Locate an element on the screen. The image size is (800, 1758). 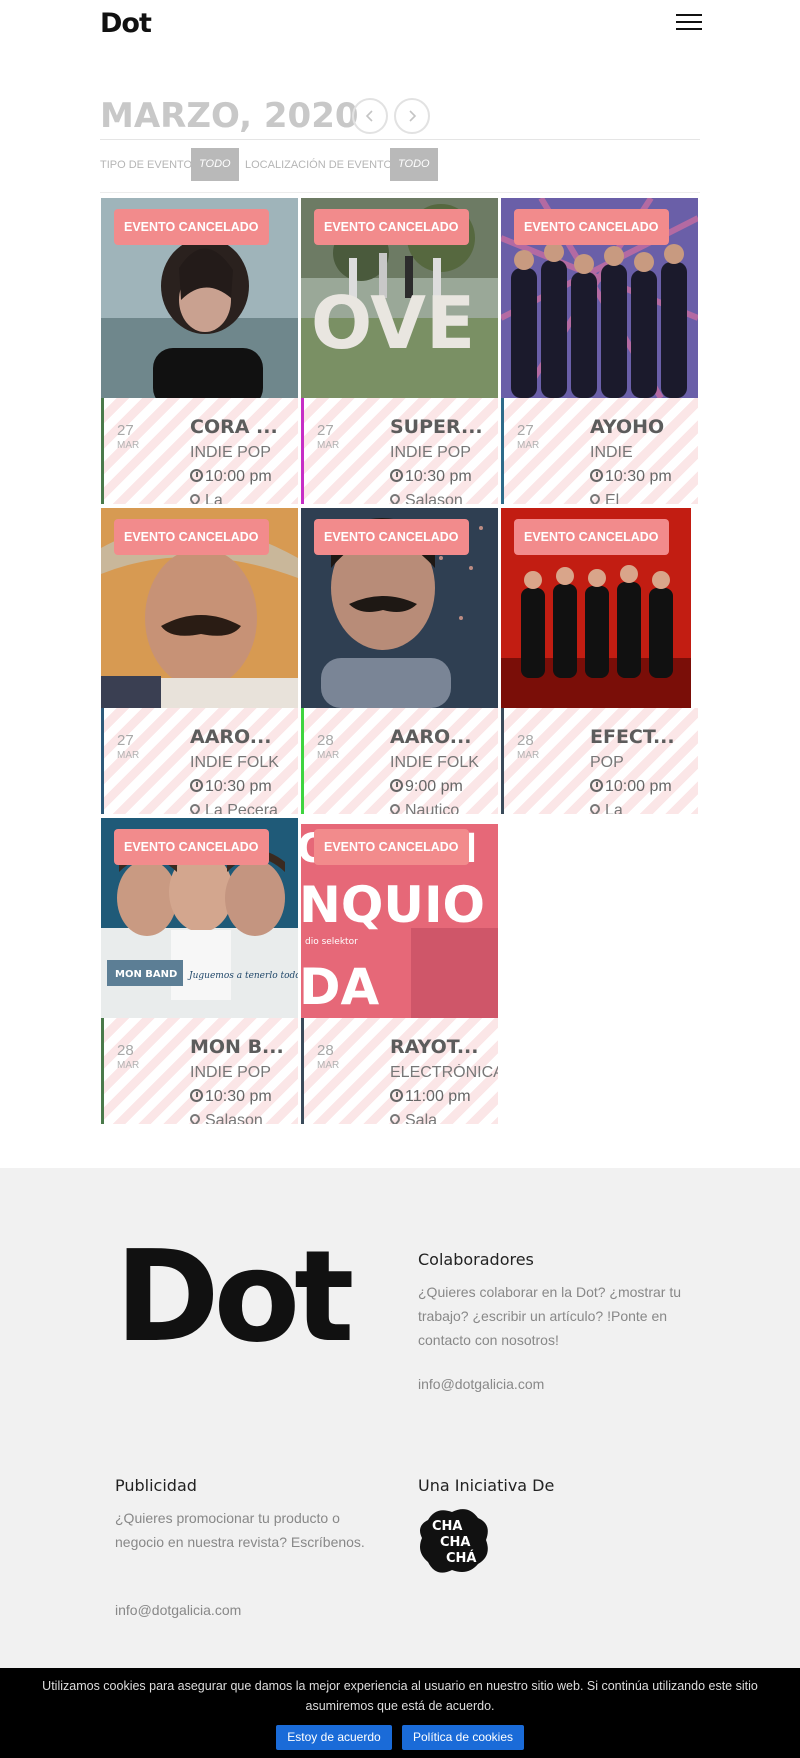
event-title: AYOHO is located at coordinates (643, 427).